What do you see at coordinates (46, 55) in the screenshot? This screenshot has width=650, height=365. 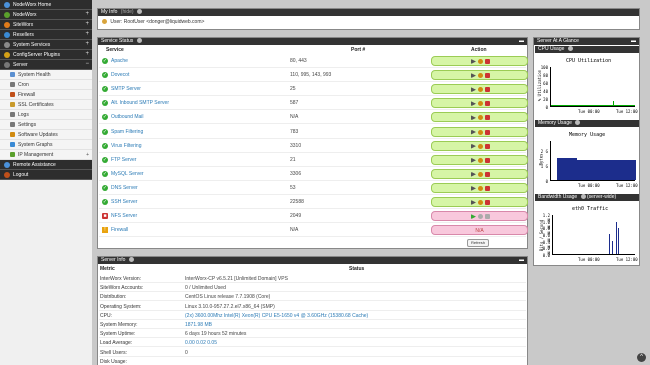 I see `sidebar-item-configserver-plugins: ConfigServer Plugins +` at bounding box center [46, 55].